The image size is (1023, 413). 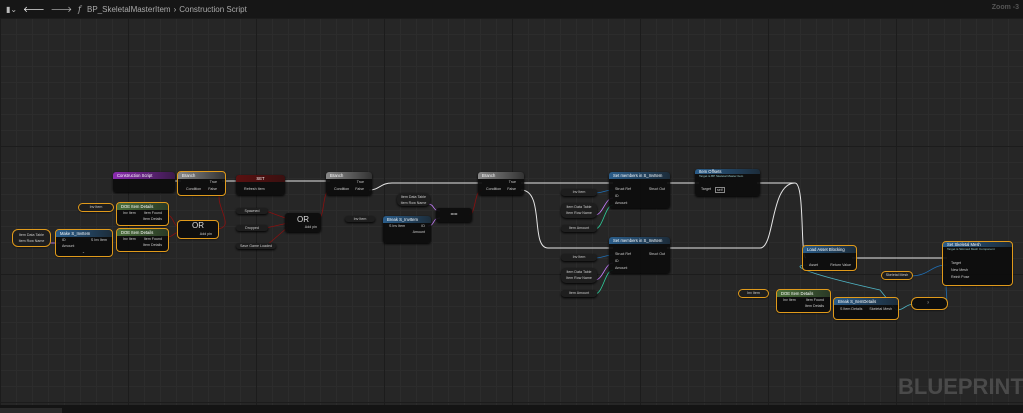 I want to click on save-game-loaded-var: Save Game Loaded, so click(x=256, y=246).